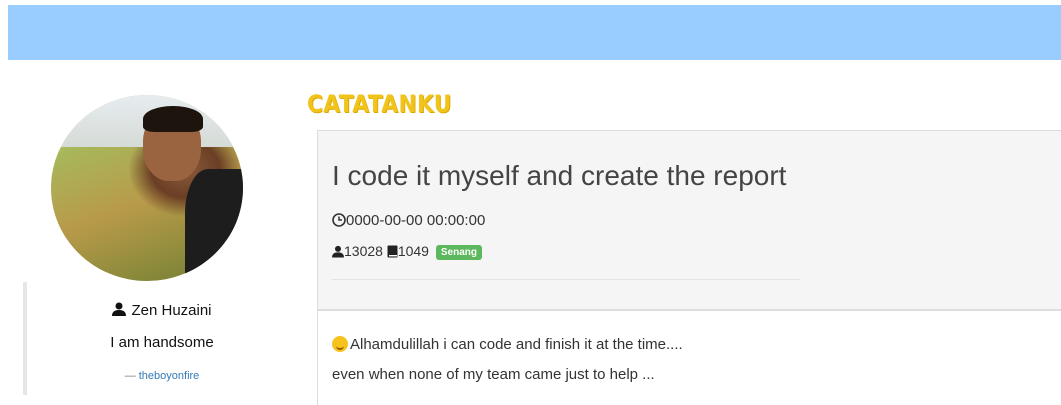 The image size is (1061, 405). Describe the element at coordinates (413, 251) in the screenshot. I see `post-word-count: 1049` at that location.